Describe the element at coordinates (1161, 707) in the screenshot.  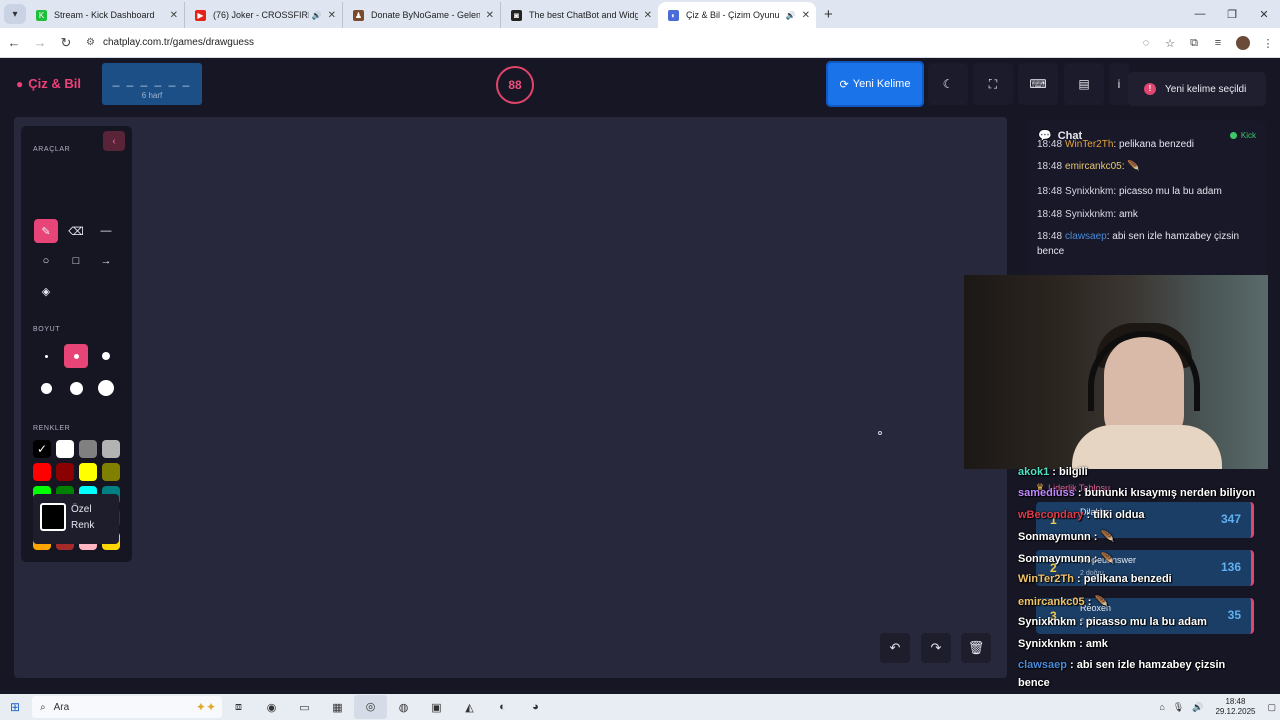
I see `network-icon: ⌂` at that location.